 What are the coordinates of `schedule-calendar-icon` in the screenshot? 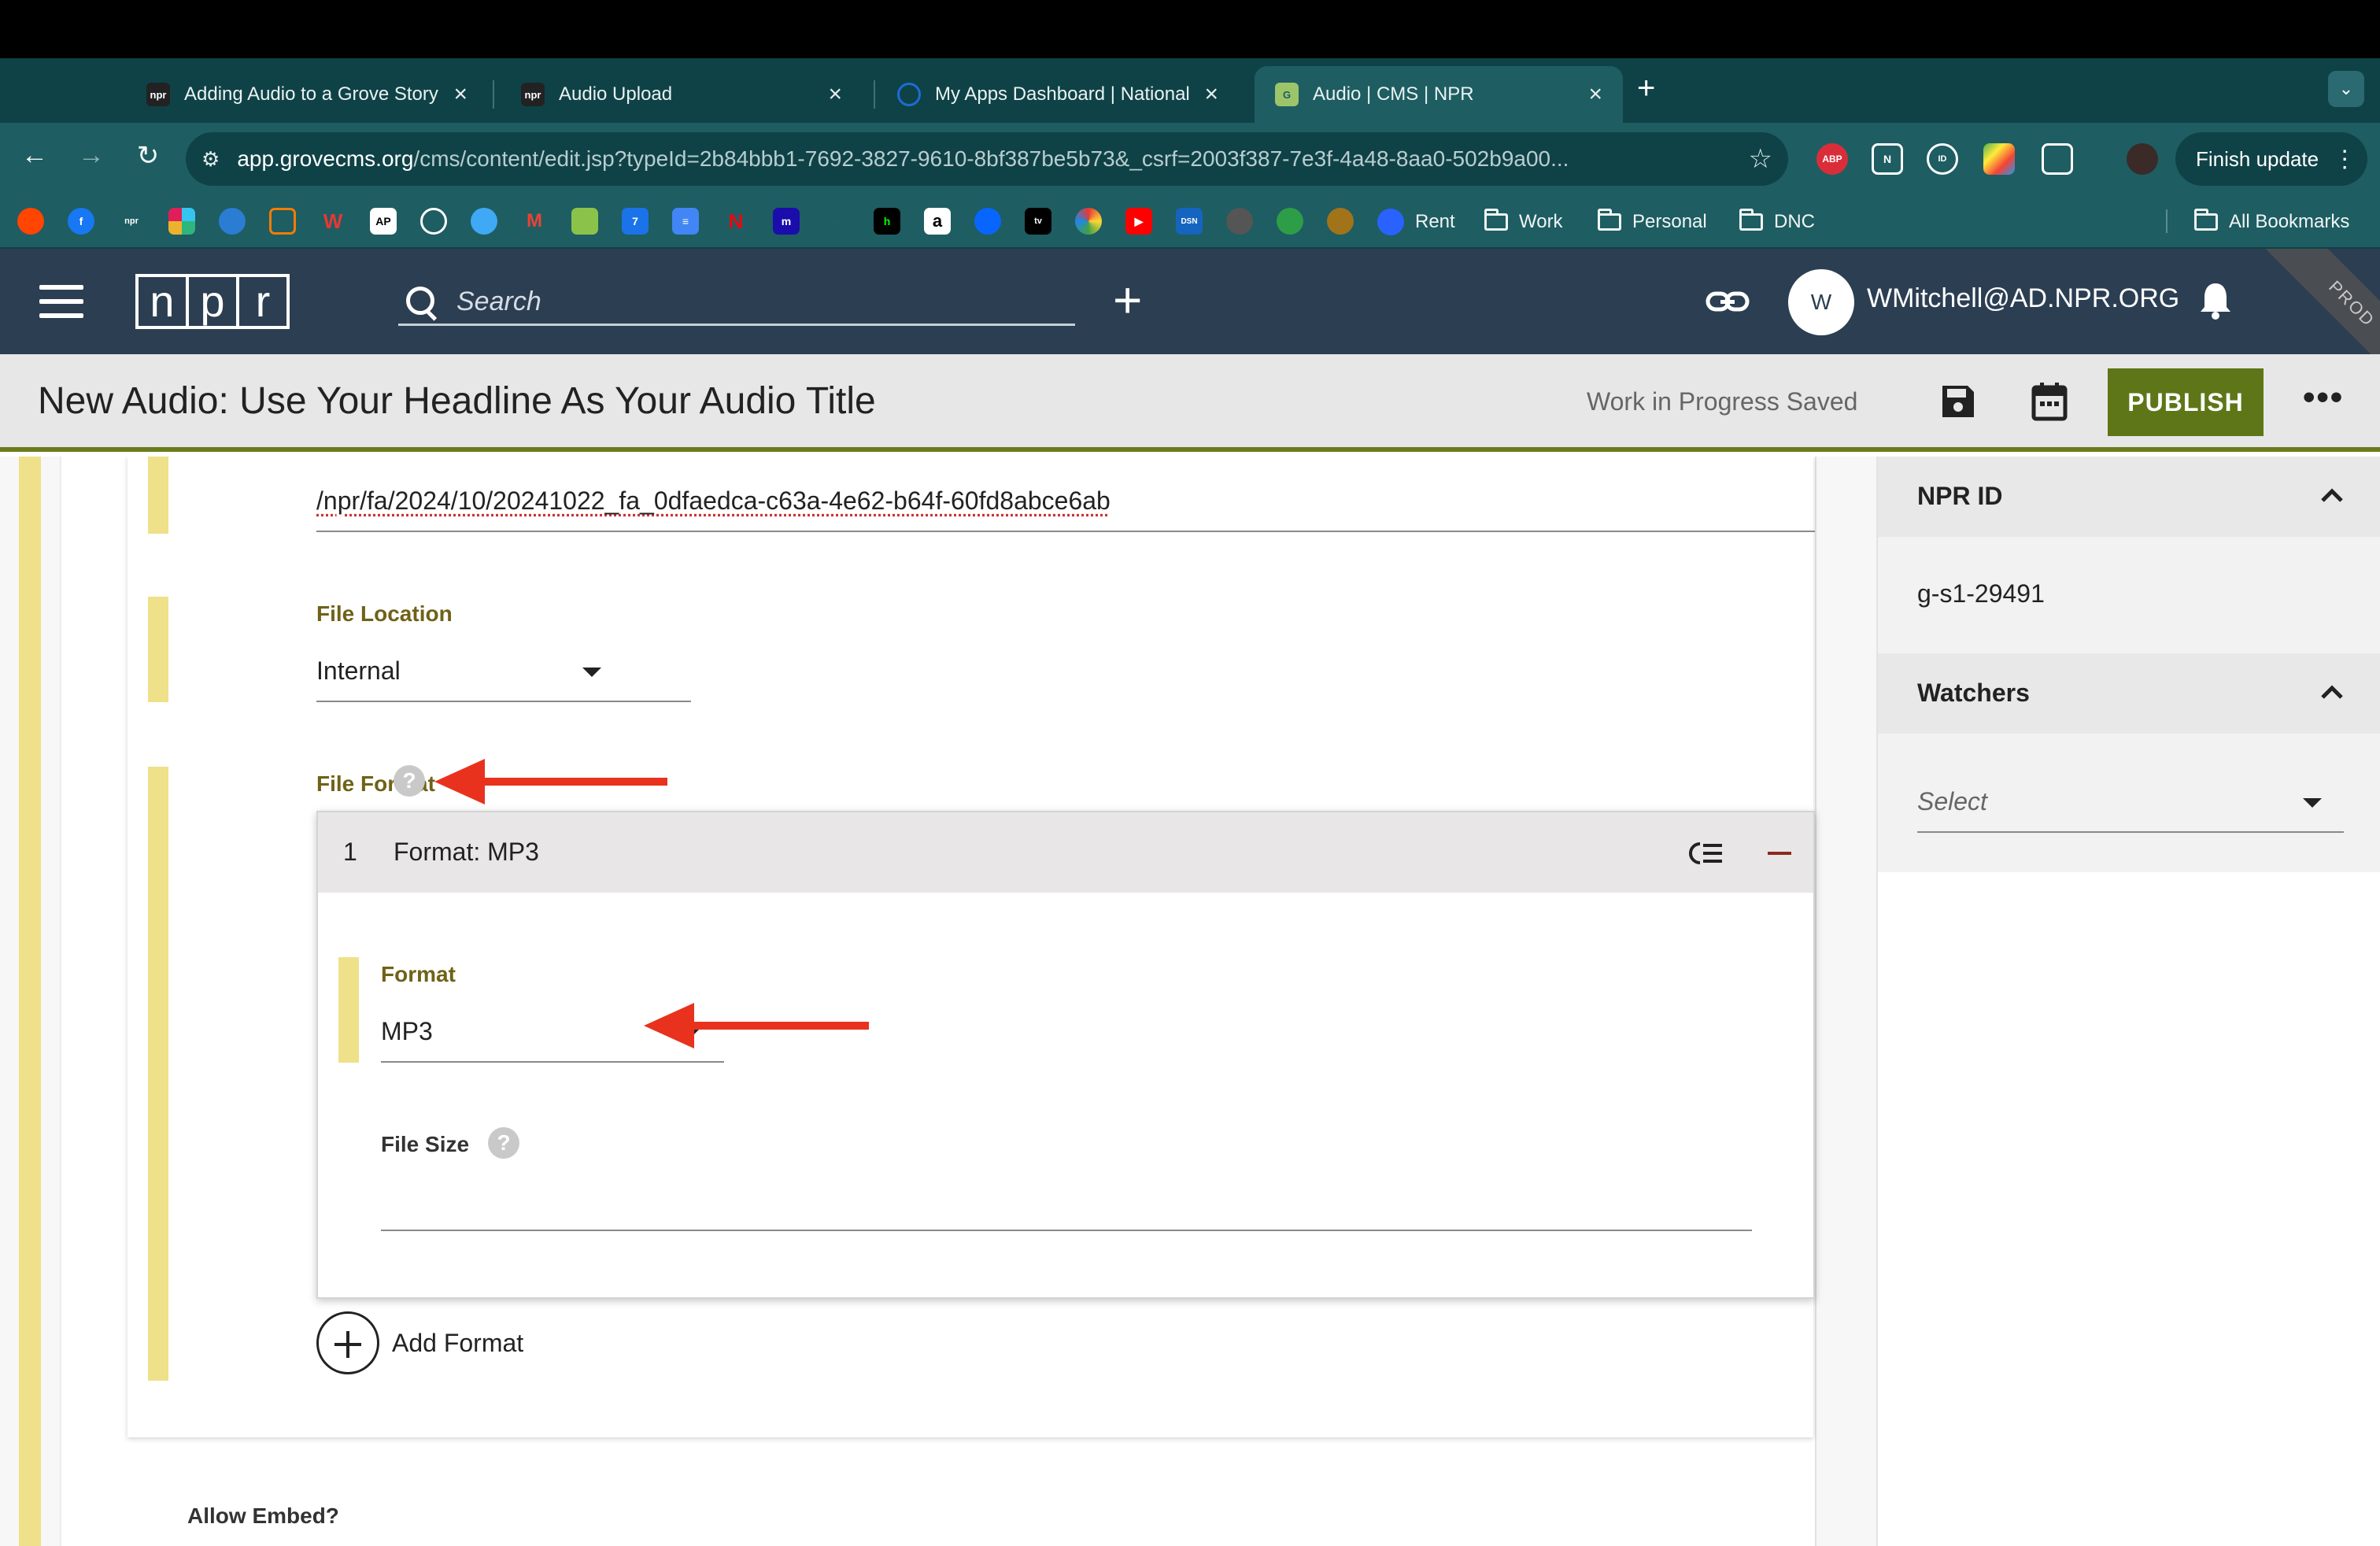 It's located at (2049, 401).